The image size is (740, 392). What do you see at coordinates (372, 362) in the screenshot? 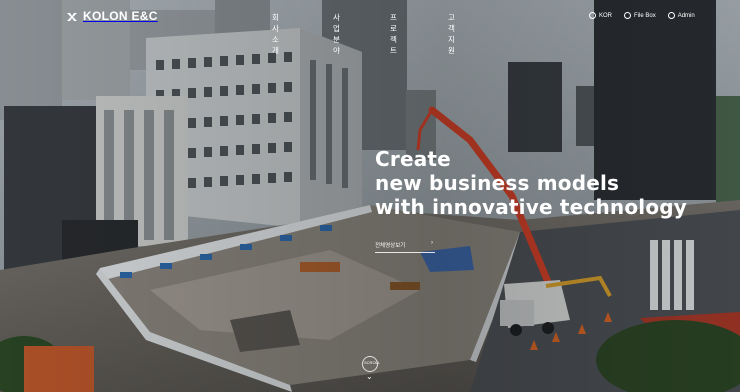
I see `scroll-label: SCROLL` at bounding box center [372, 362].